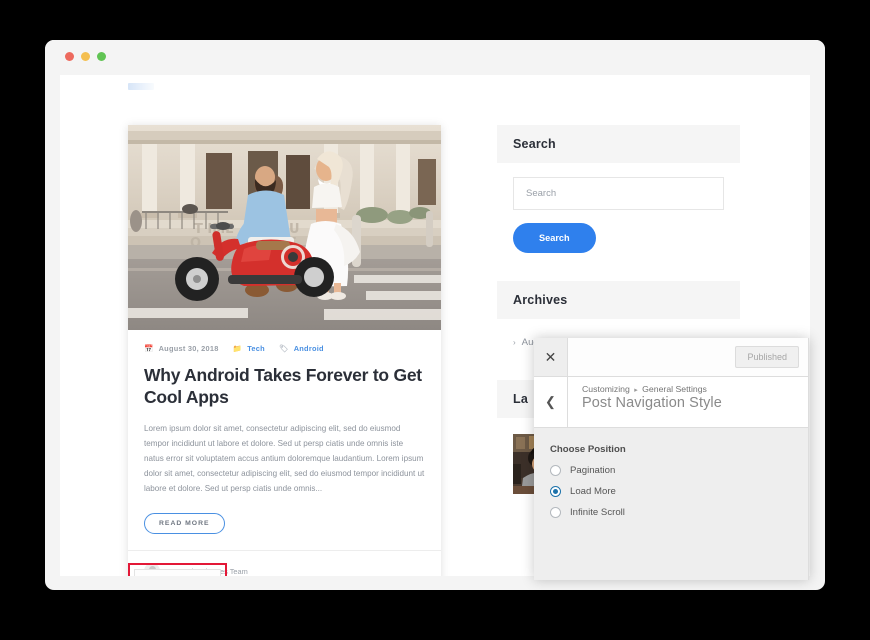  I want to click on widget-search: Search Search, so click(618, 189).